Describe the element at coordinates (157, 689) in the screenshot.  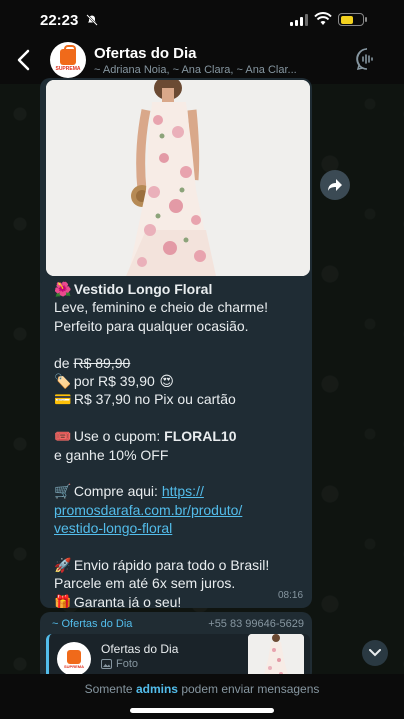
I see `admins-link: admins` at that location.